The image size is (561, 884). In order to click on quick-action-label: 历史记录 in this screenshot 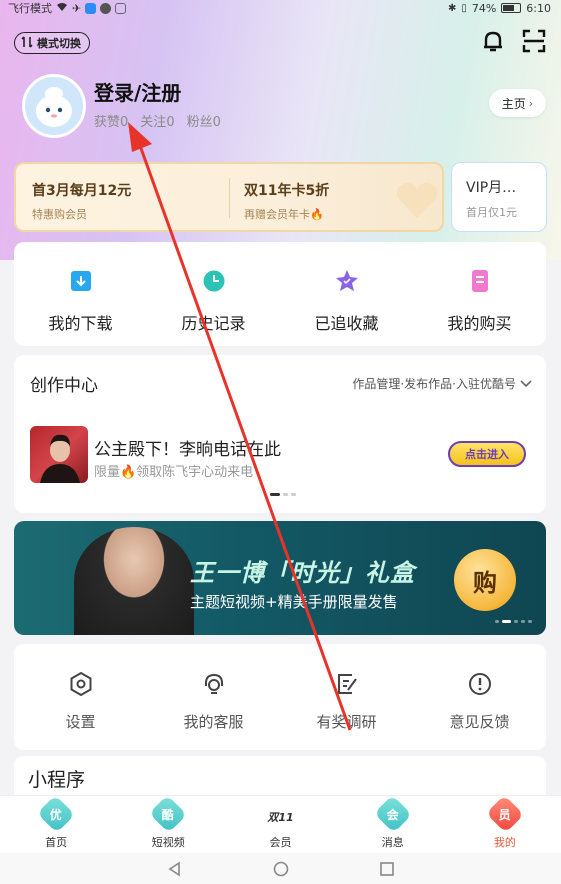, I will do `click(213, 323)`.